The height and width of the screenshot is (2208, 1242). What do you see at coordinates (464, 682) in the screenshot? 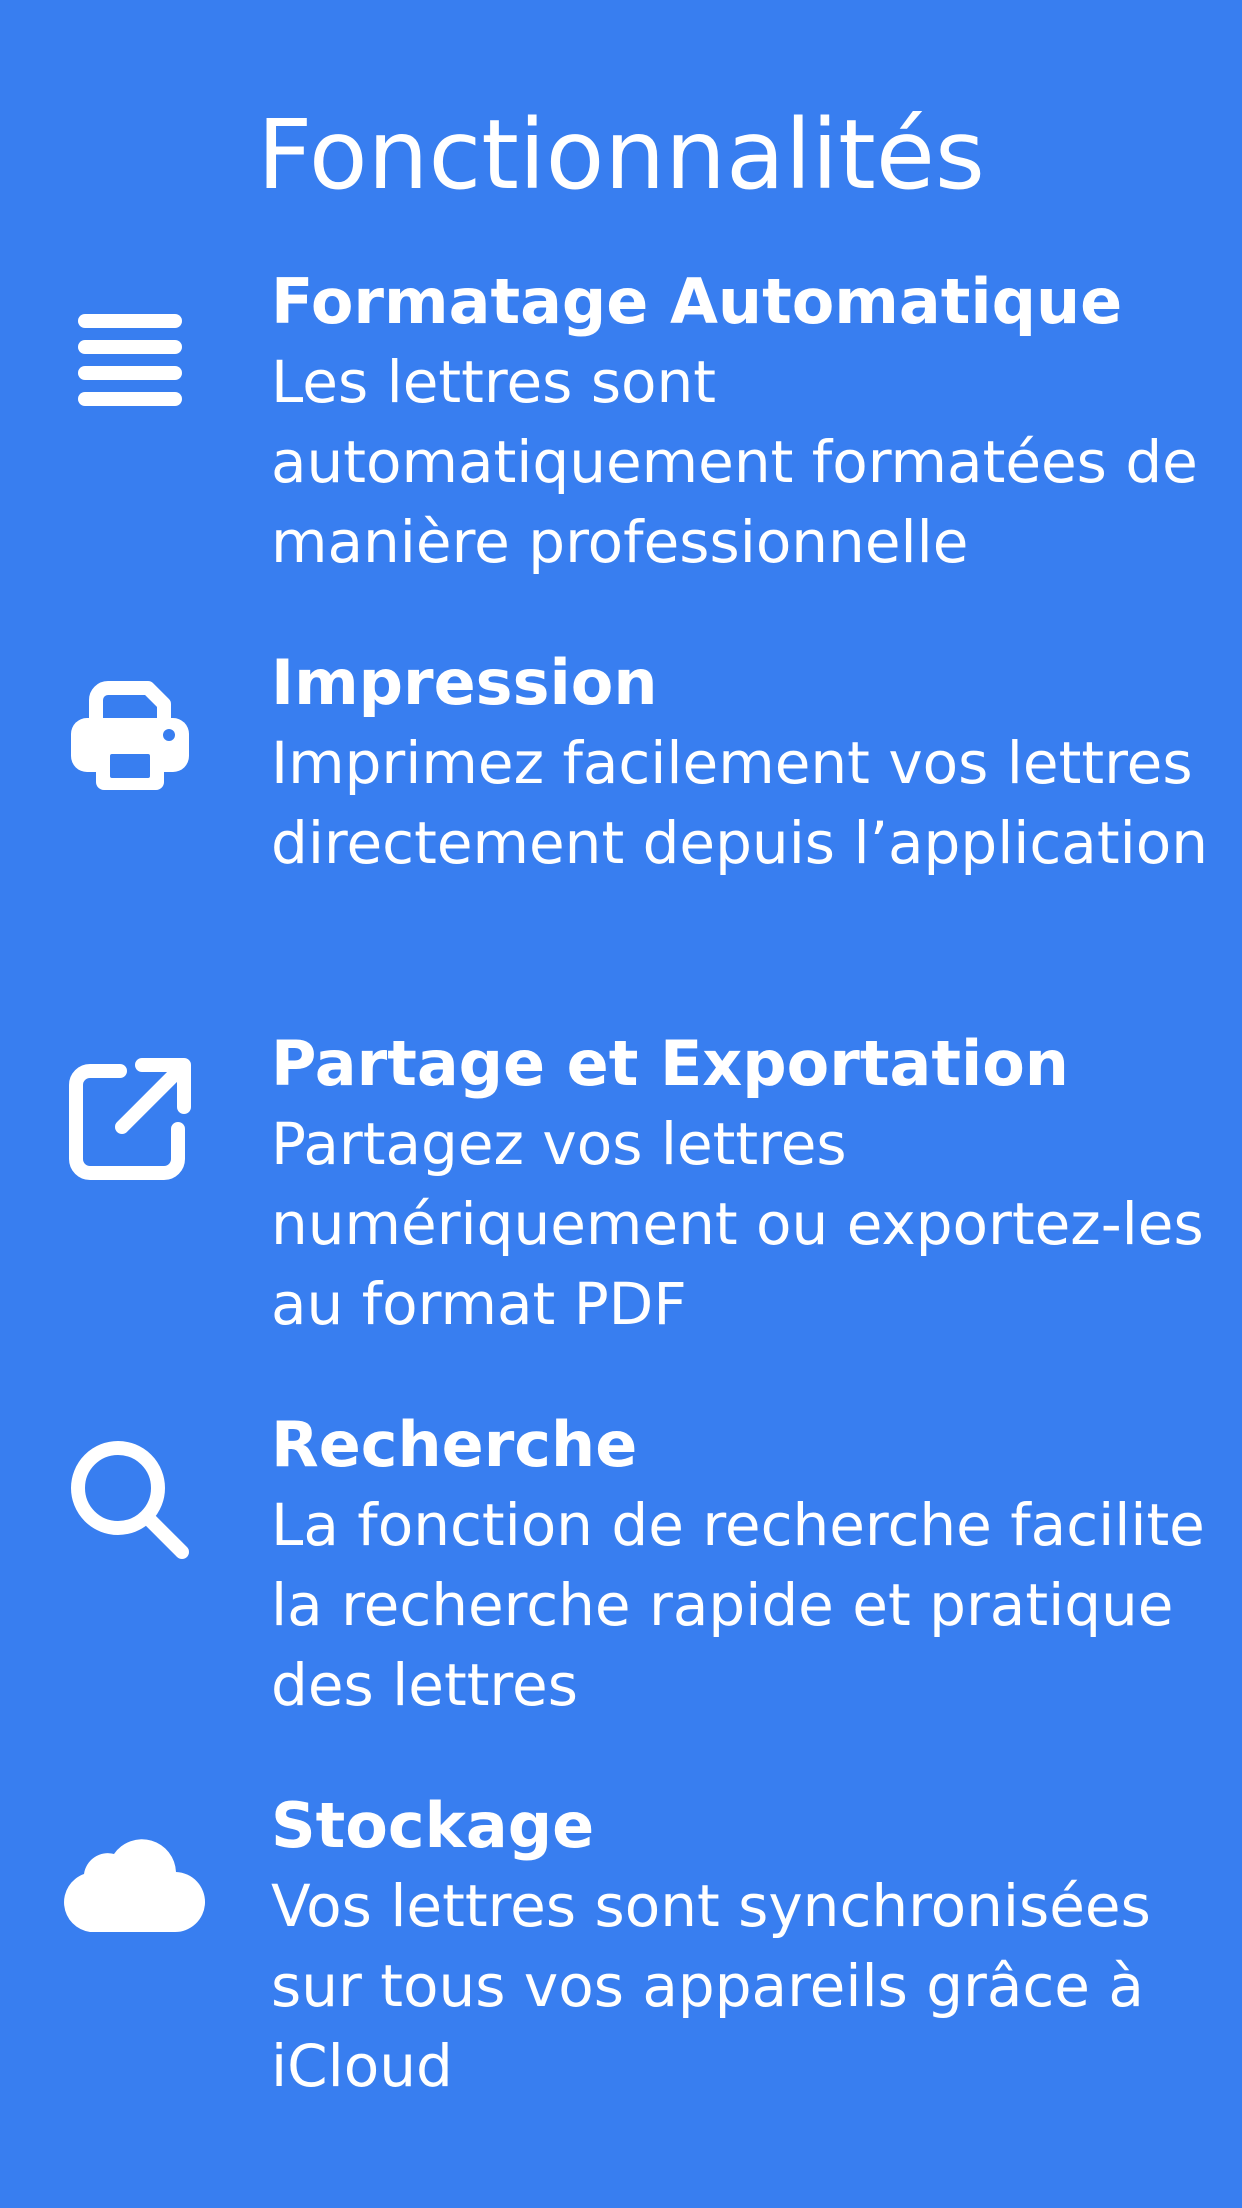
I see `feature-title: Impression` at bounding box center [464, 682].